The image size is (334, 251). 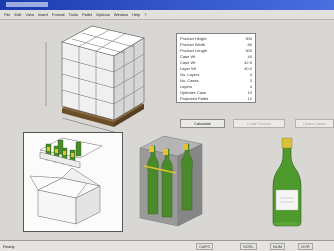 I want to click on title-bar, so click(x=167, y=5).